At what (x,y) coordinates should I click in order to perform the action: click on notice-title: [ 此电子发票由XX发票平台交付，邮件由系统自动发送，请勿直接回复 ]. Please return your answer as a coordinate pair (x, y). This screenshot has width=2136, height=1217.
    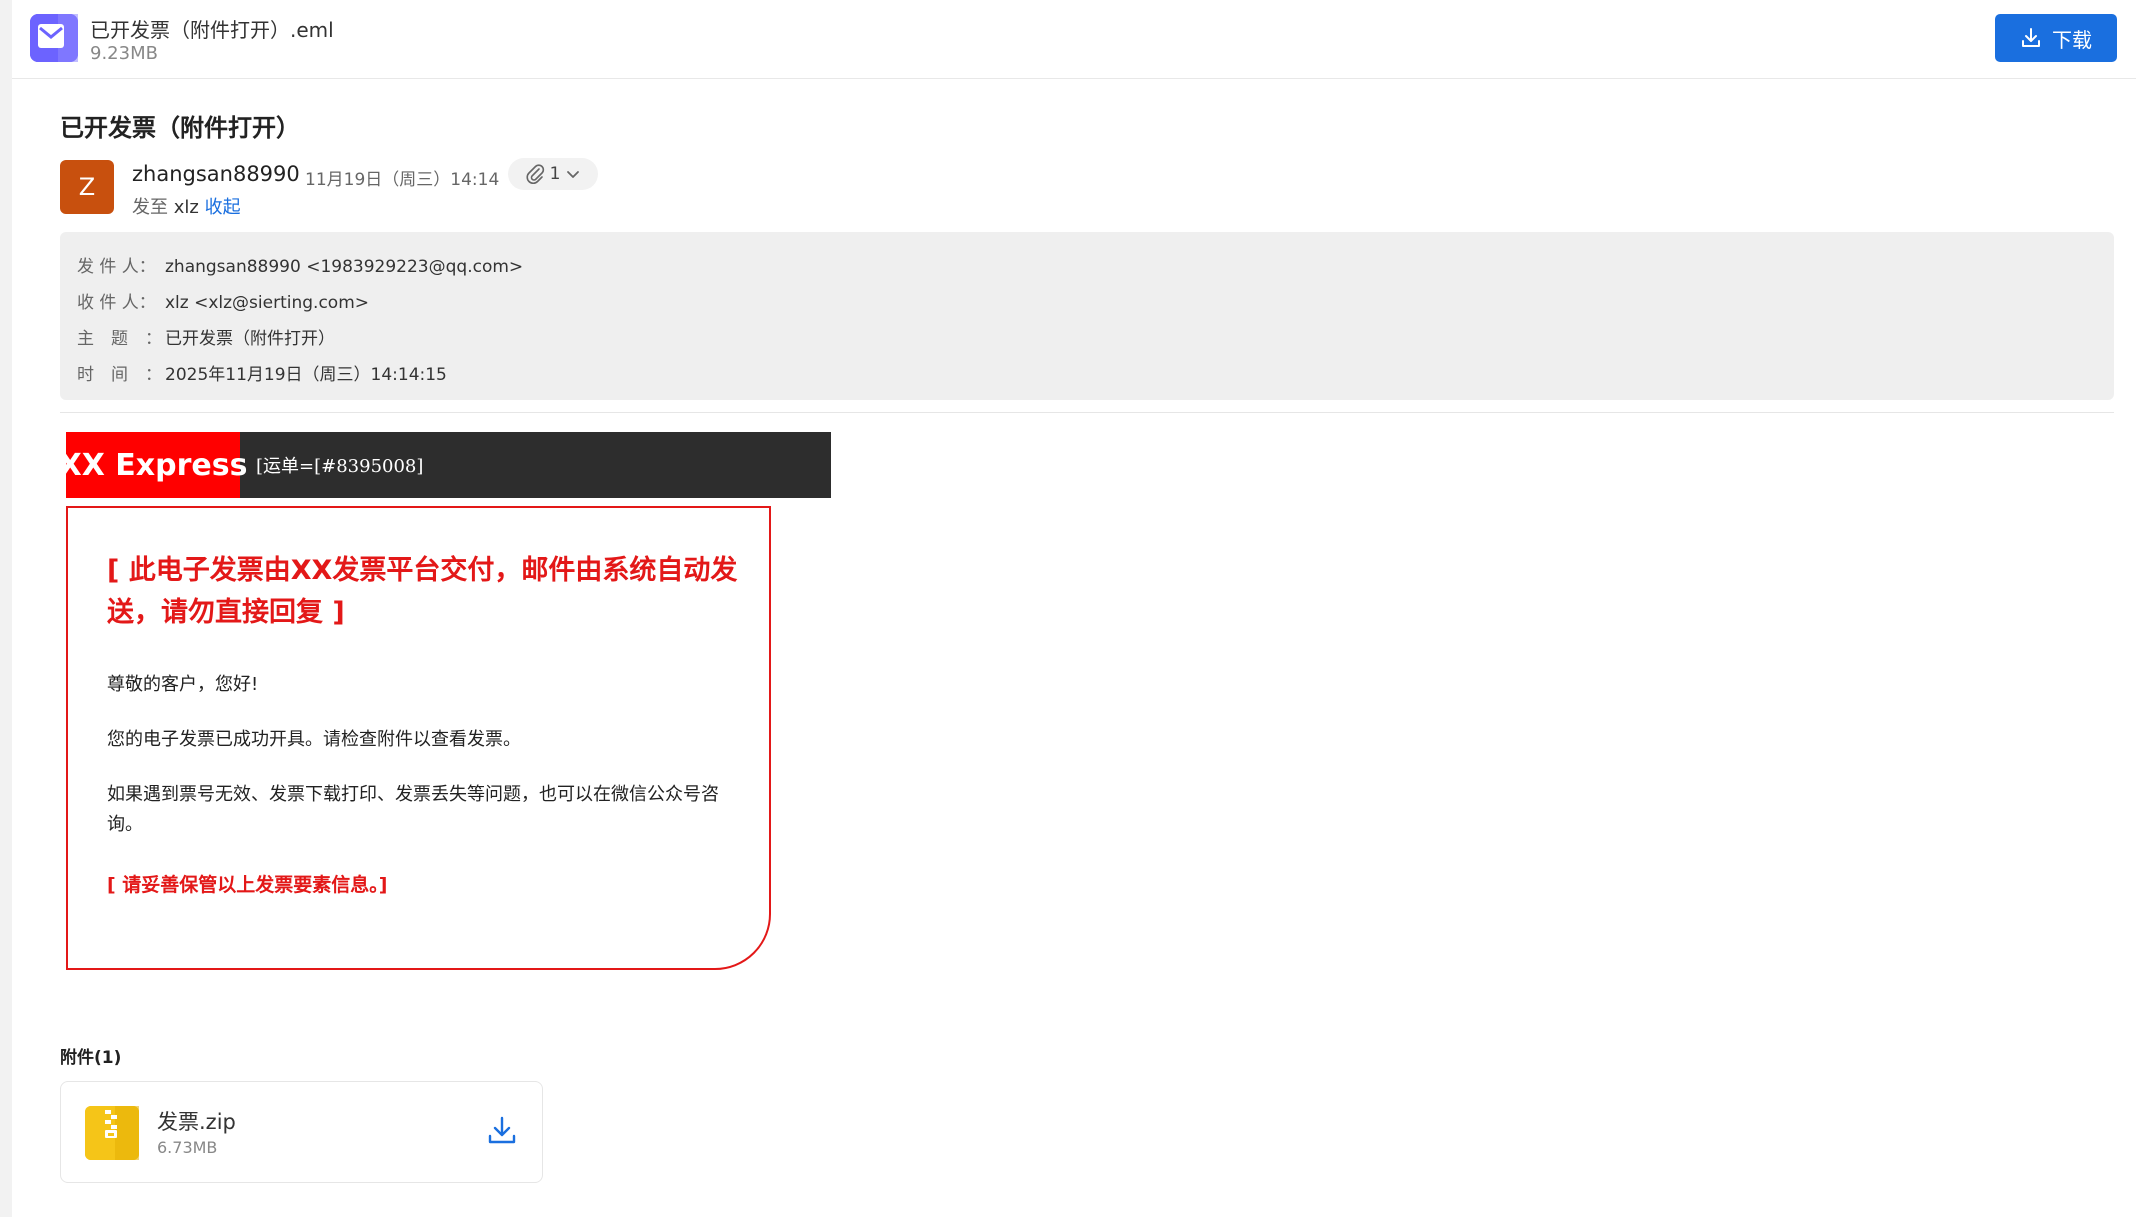
    Looking at the image, I should click on (422, 591).